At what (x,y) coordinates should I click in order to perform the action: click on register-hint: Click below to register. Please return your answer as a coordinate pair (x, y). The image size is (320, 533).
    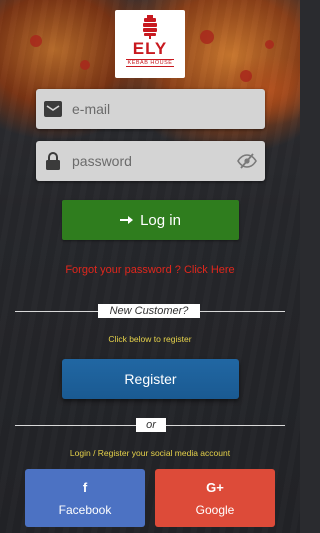
    Looking at the image, I should click on (150, 339).